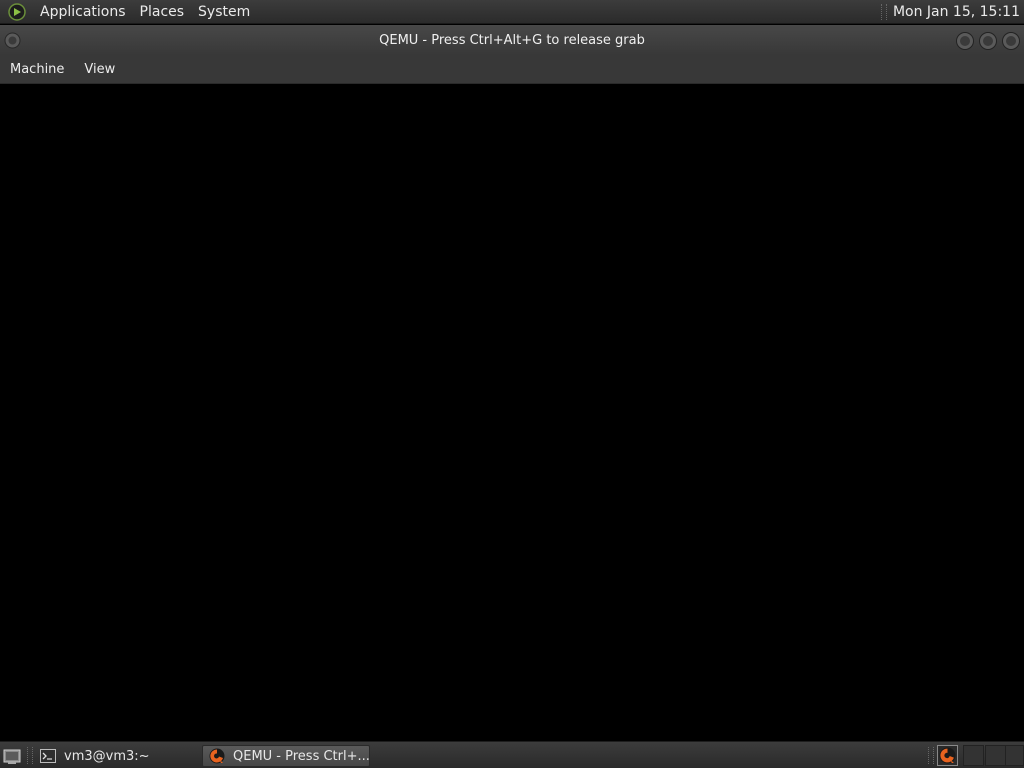 Image resolution: width=1024 pixels, height=768 pixels. Describe the element at coordinates (224, 12) in the screenshot. I see `system-menu: System` at that location.